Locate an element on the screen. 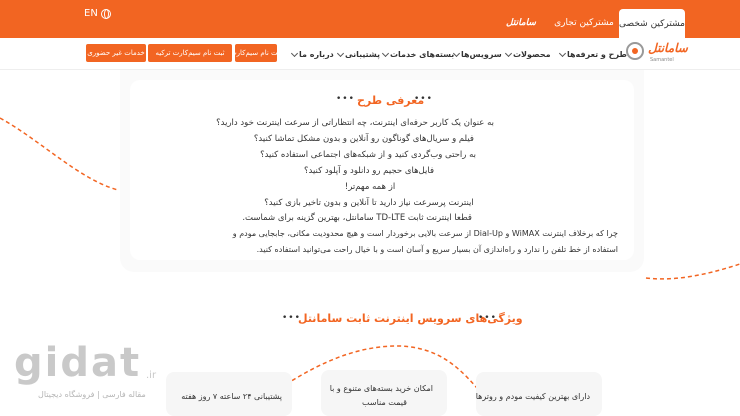  tab-business: مشترکین تجاری is located at coordinates (584, 23).